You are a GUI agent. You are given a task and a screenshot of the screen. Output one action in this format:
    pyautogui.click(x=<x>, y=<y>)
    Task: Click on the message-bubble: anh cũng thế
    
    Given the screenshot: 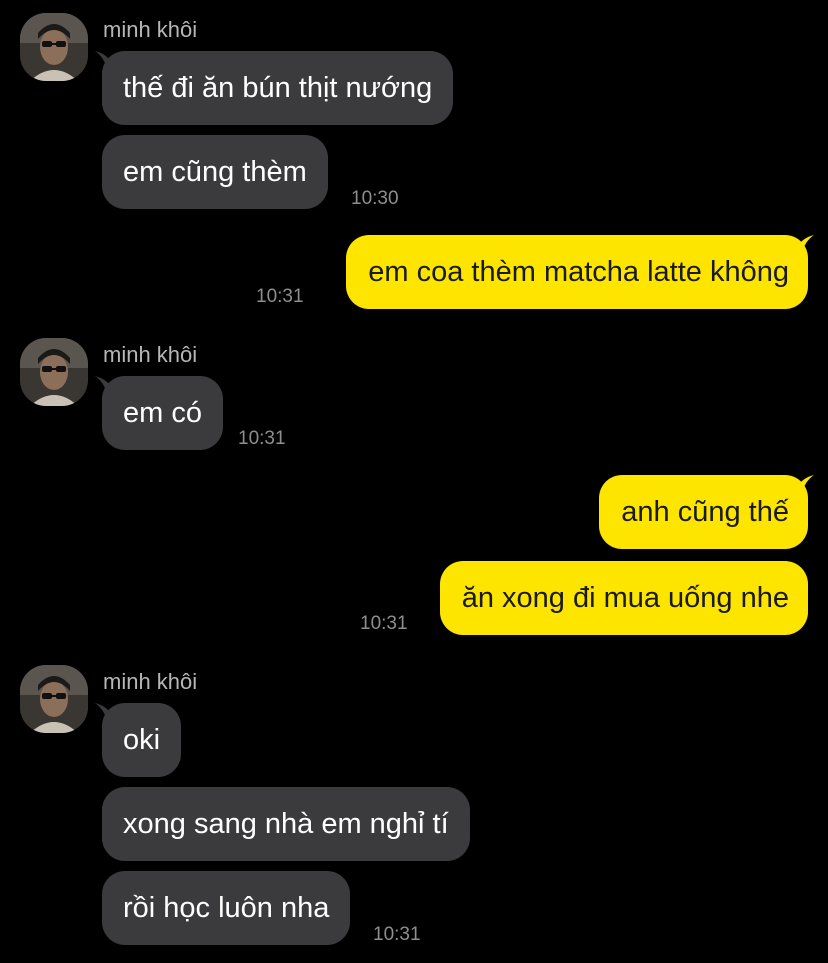 What is the action you would take?
    pyautogui.click(x=703, y=512)
    